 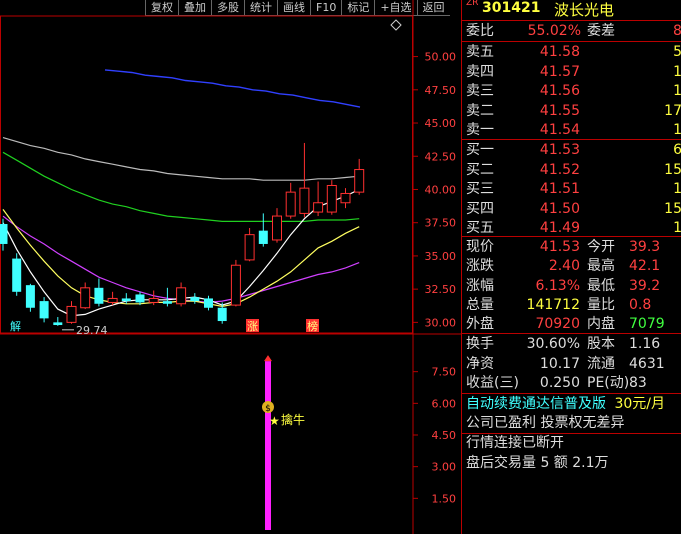 What do you see at coordinates (559, 130) in the screenshot?
I see `ask-price: 41.54` at bounding box center [559, 130].